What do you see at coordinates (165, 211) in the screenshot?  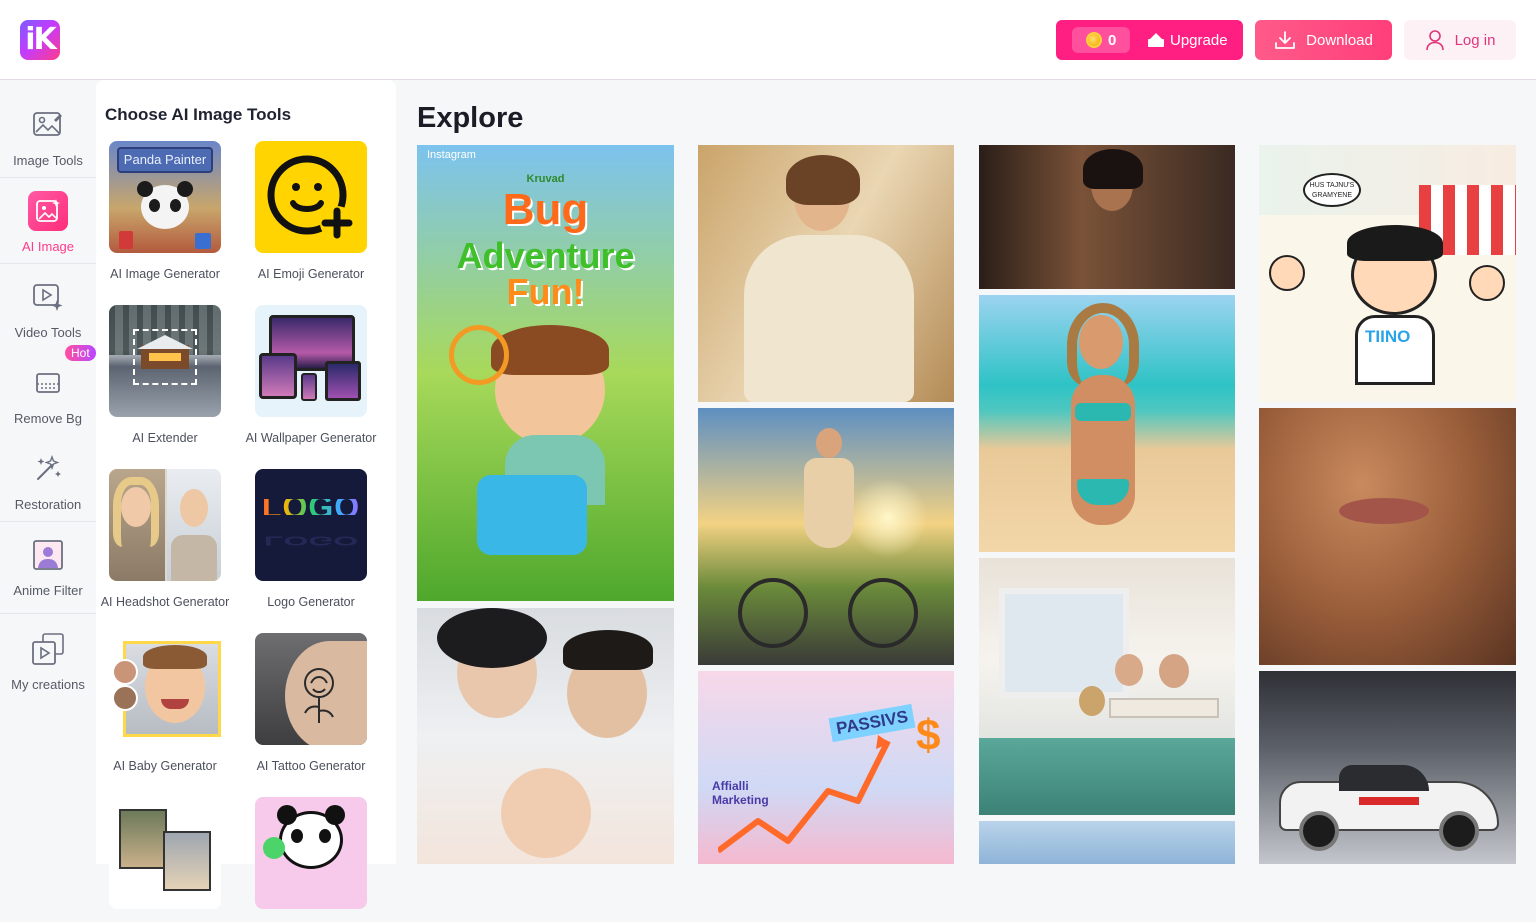 I see `tool-ai-image-generator: Panda Painter AI Image Generator` at bounding box center [165, 211].